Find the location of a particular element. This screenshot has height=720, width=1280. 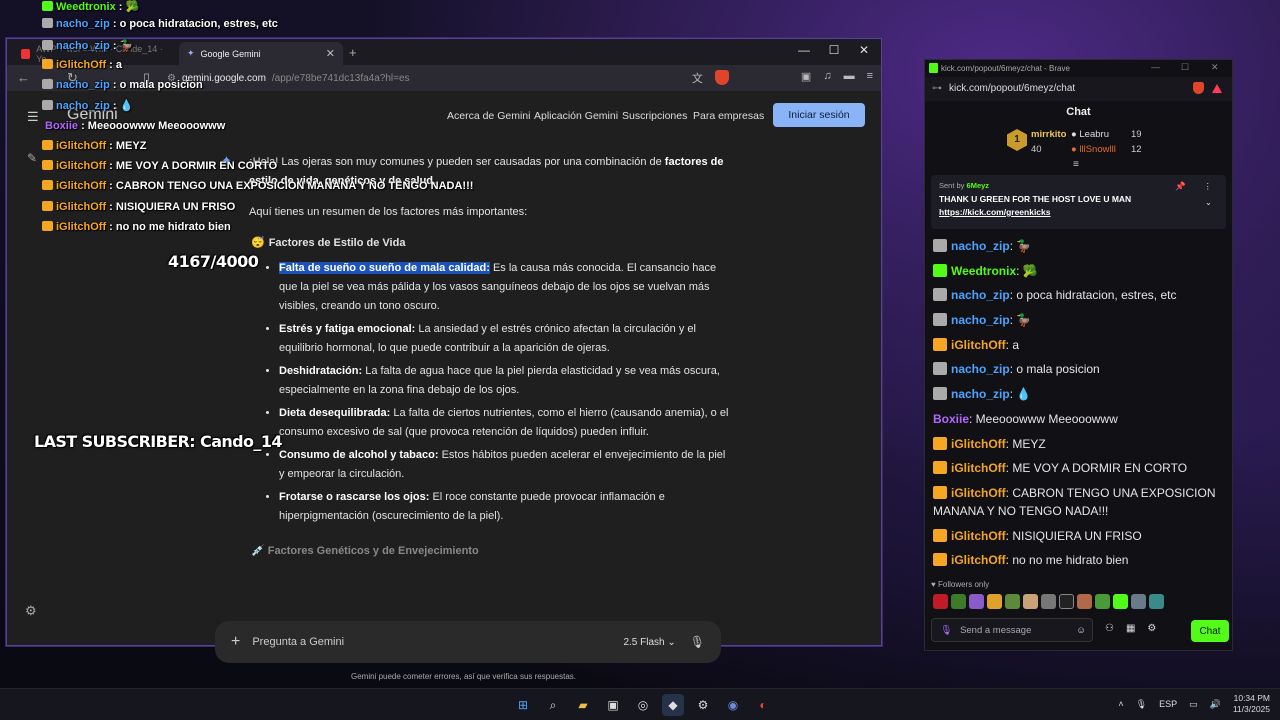

add-icon: + is located at coordinates (235, 642).